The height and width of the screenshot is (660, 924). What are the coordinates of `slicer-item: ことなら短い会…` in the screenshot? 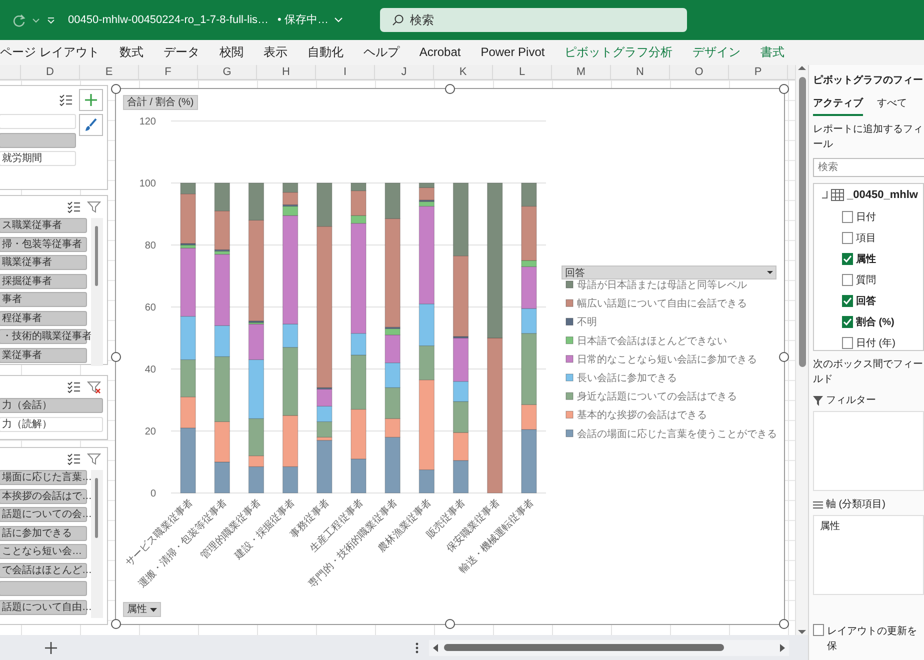 It's located at (43, 551).